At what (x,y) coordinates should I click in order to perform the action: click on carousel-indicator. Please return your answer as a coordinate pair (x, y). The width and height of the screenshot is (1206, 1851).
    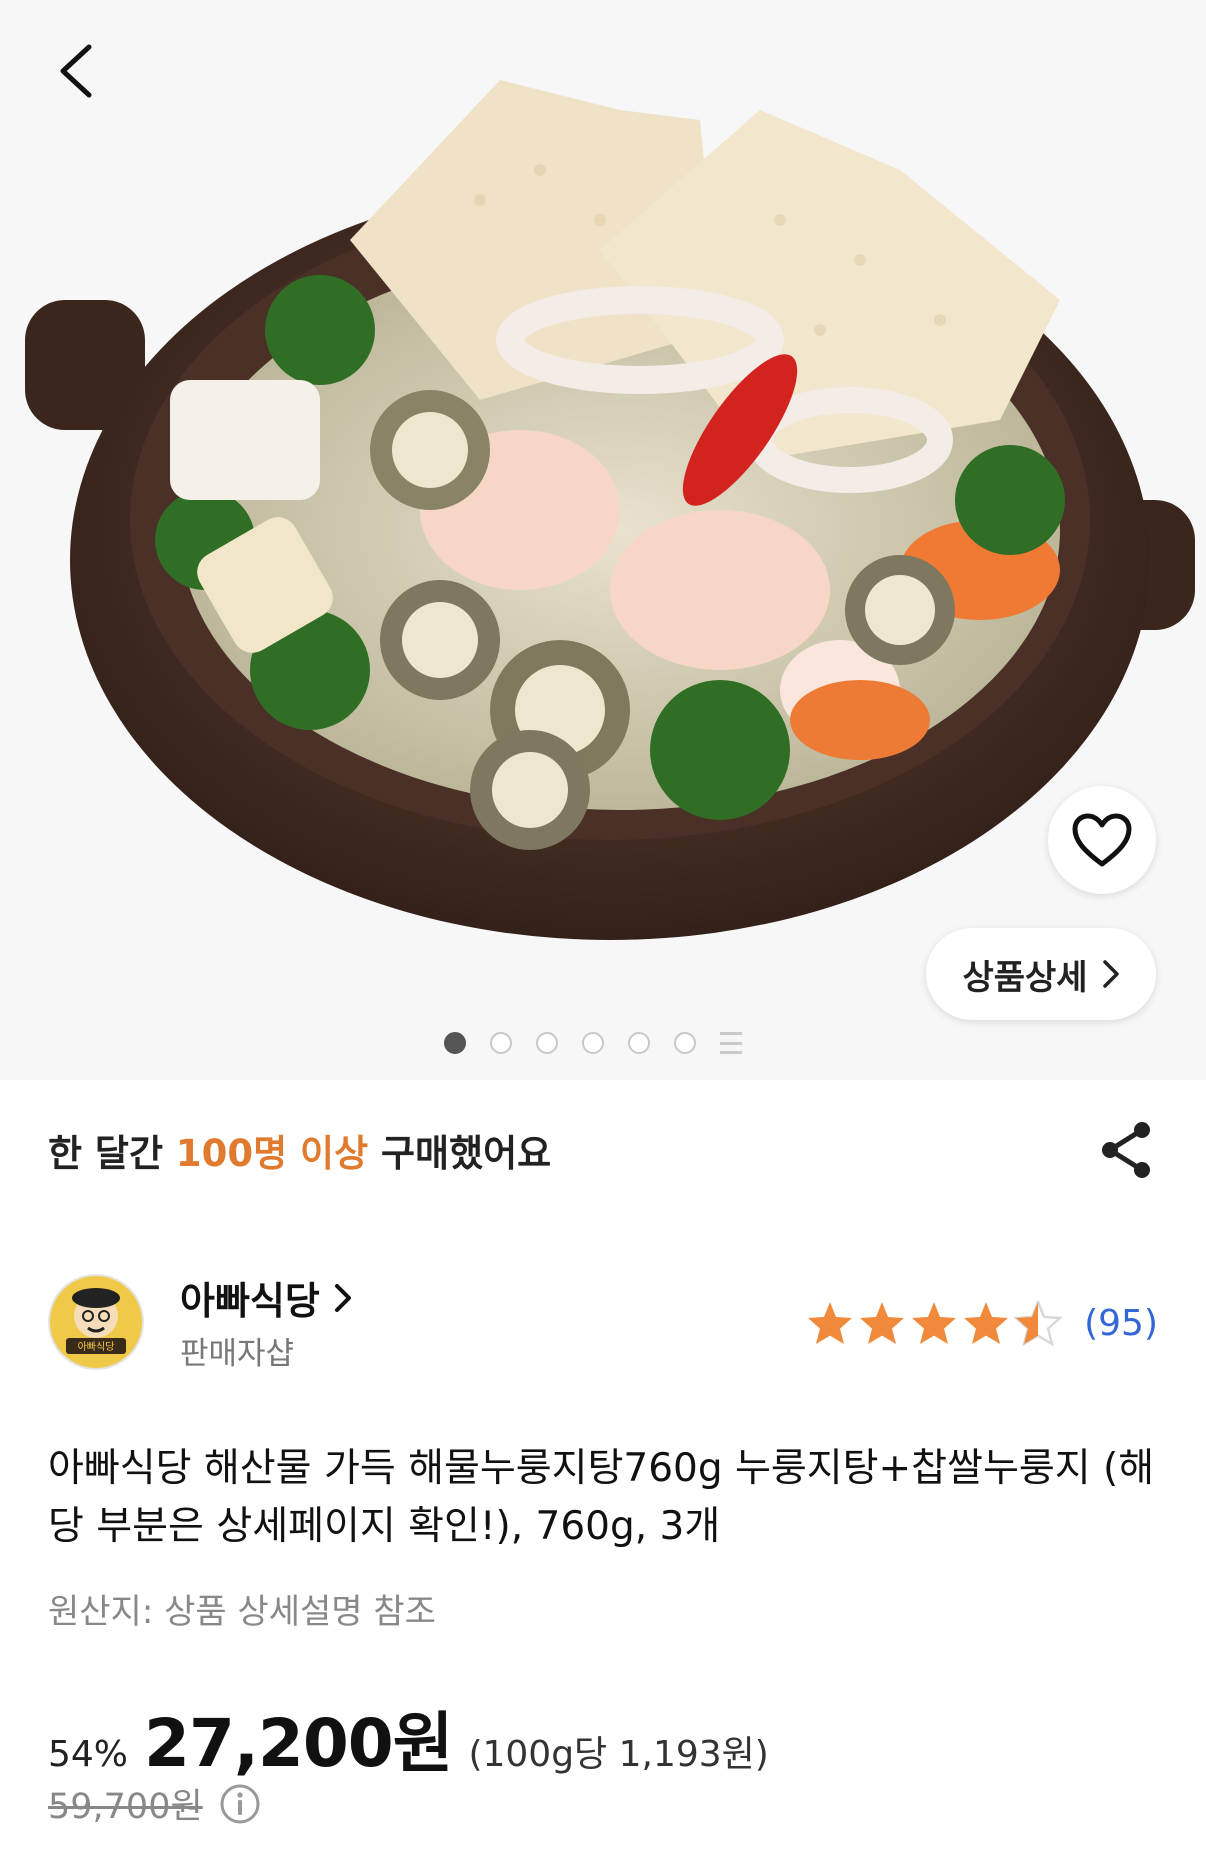
    Looking at the image, I should click on (593, 1043).